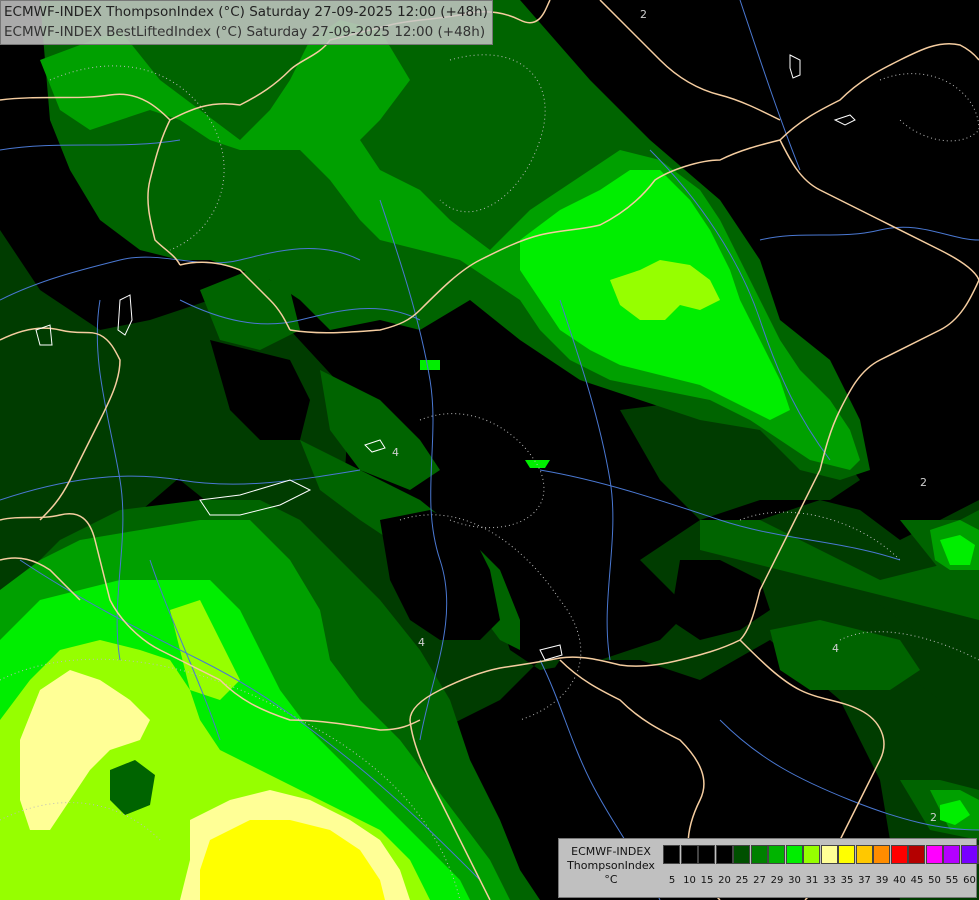 The image size is (979, 900). What do you see at coordinates (689, 880) in the screenshot?
I see `legend-tick-label: 10` at bounding box center [689, 880].